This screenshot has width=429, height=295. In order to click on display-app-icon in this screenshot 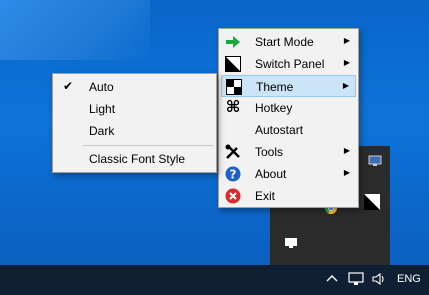, I will do `click(375, 161)`.